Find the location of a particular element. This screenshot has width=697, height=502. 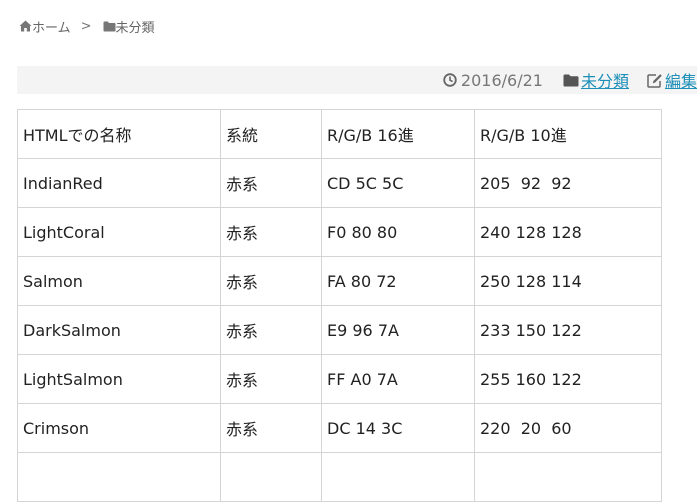

cell-hex: FF A0 7A is located at coordinates (398, 379).